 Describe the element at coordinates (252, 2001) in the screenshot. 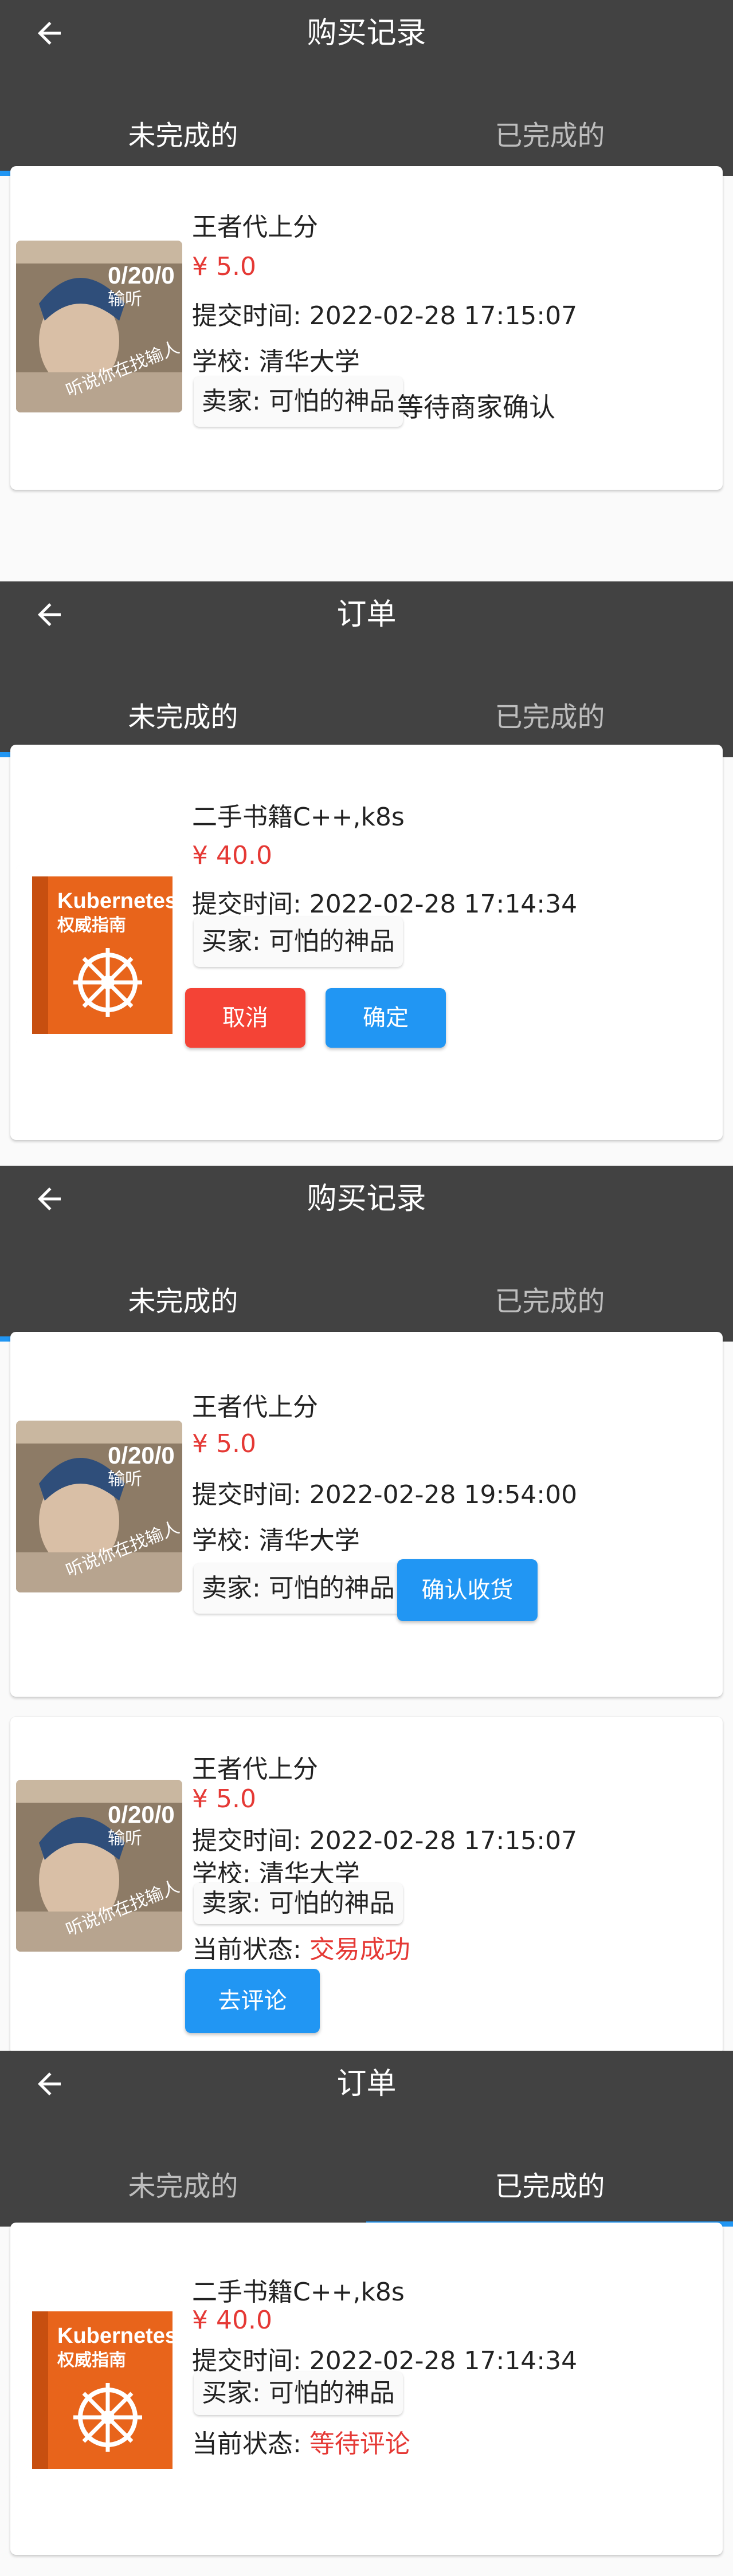

I see `review-button: 去评论` at that location.